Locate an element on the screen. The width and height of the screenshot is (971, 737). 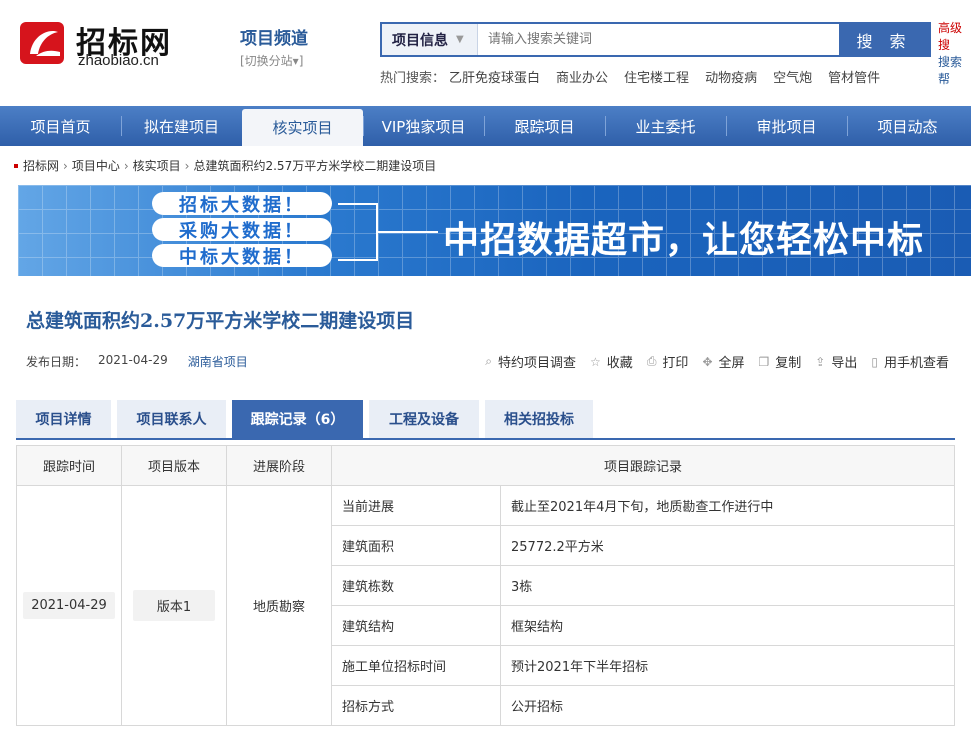
fullscreen-icon: ✥ is located at coordinates (707, 361).